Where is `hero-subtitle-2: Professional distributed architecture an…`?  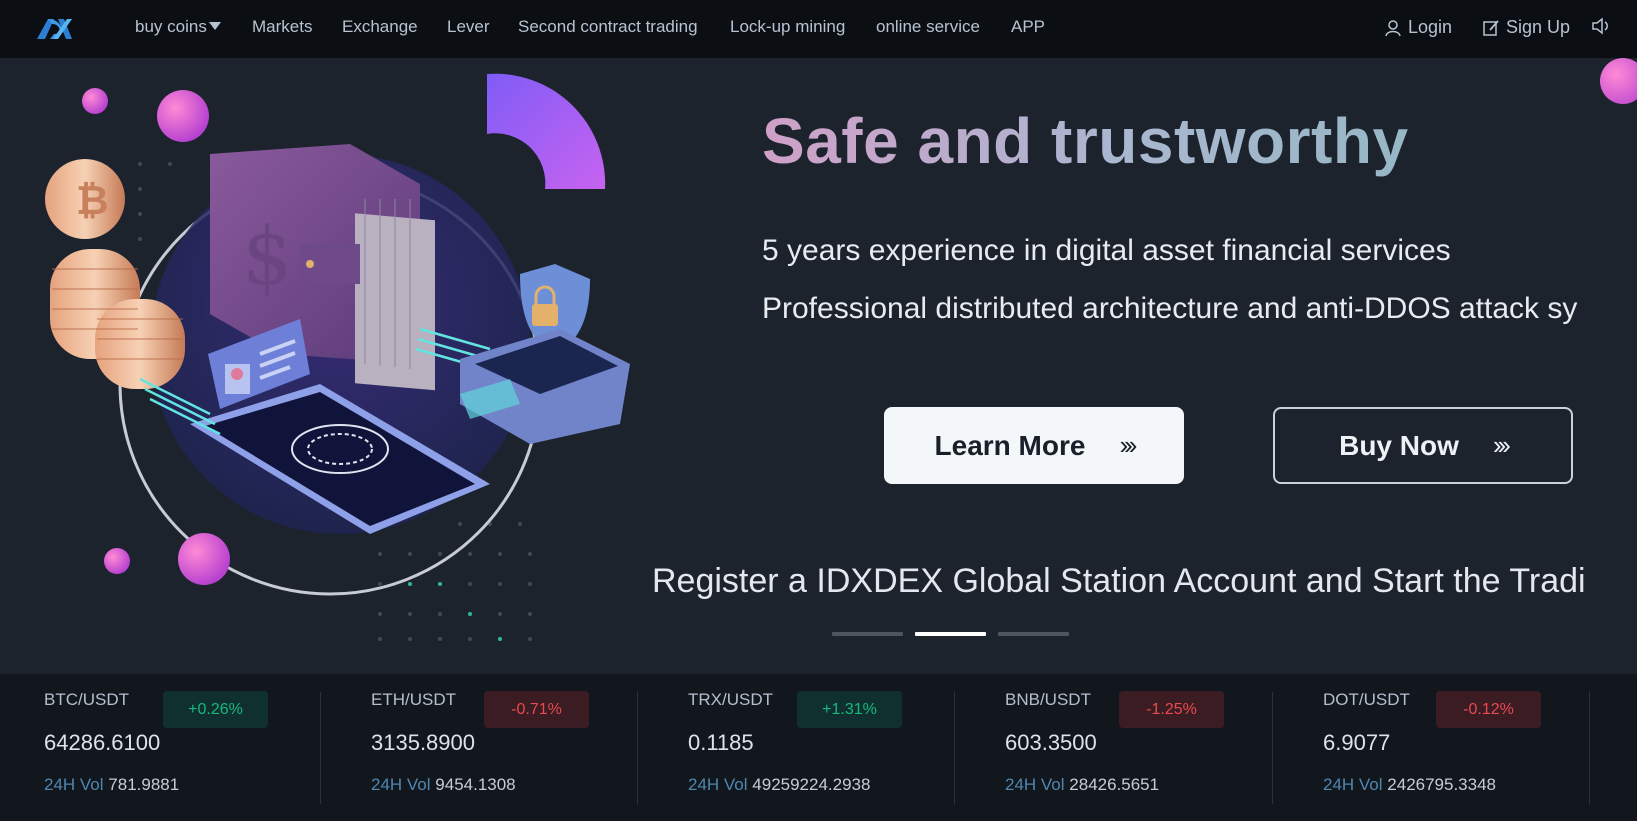
hero-subtitle-2: Professional distributed architecture an… is located at coordinates (1170, 308).